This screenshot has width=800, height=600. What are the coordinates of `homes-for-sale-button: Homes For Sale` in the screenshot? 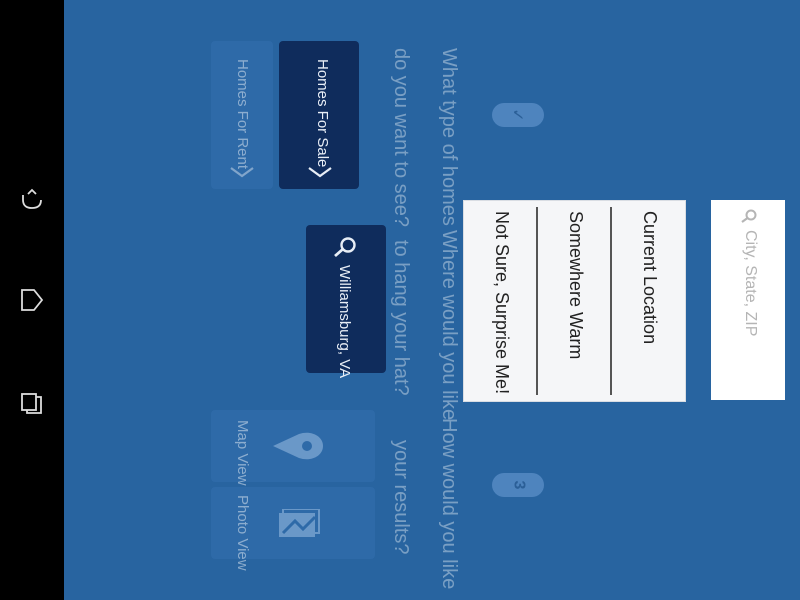 It's located at (319, 115).